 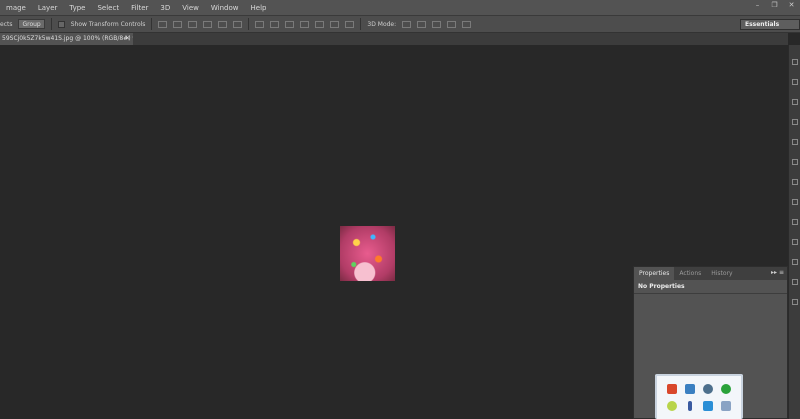 What do you see at coordinates (163, 24) in the screenshot?
I see `align-top-icon` at bounding box center [163, 24].